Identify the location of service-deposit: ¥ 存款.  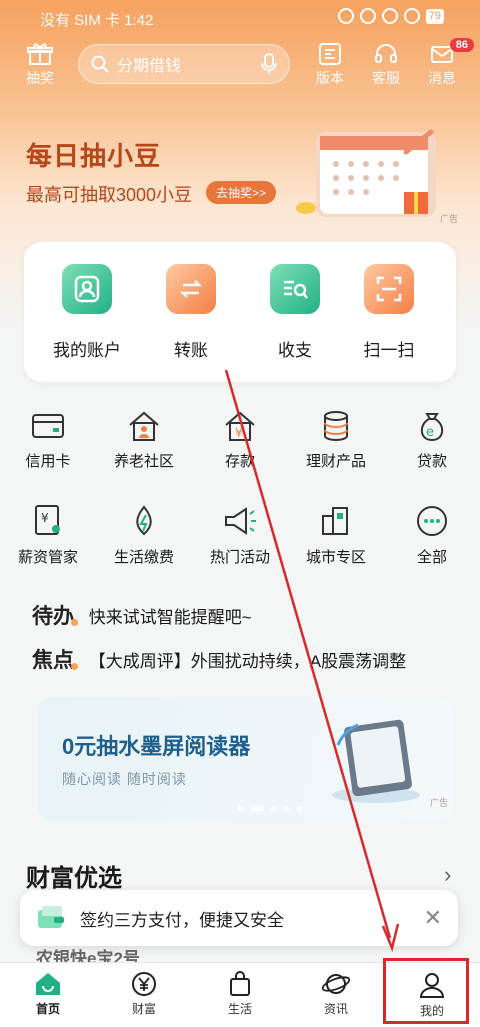
(240, 440).